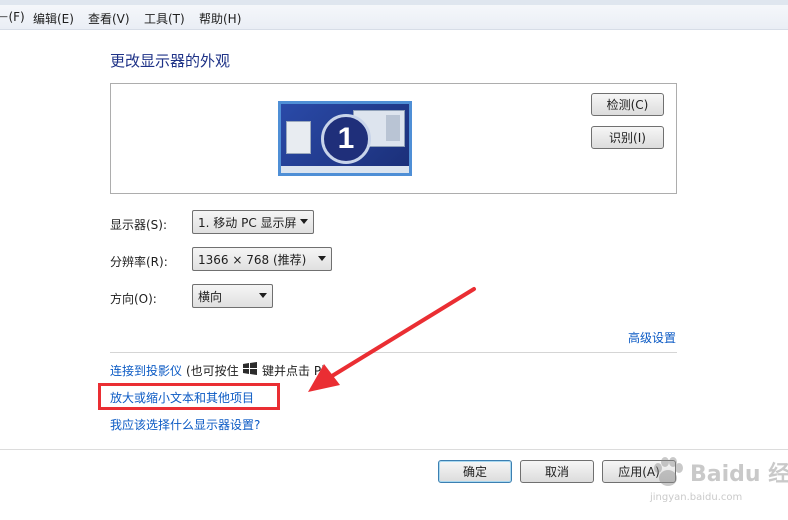 Image resolution: width=788 pixels, height=520 pixels. What do you see at coordinates (627, 137) in the screenshot?
I see `identify-button: 识别(I)` at bounding box center [627, 137].